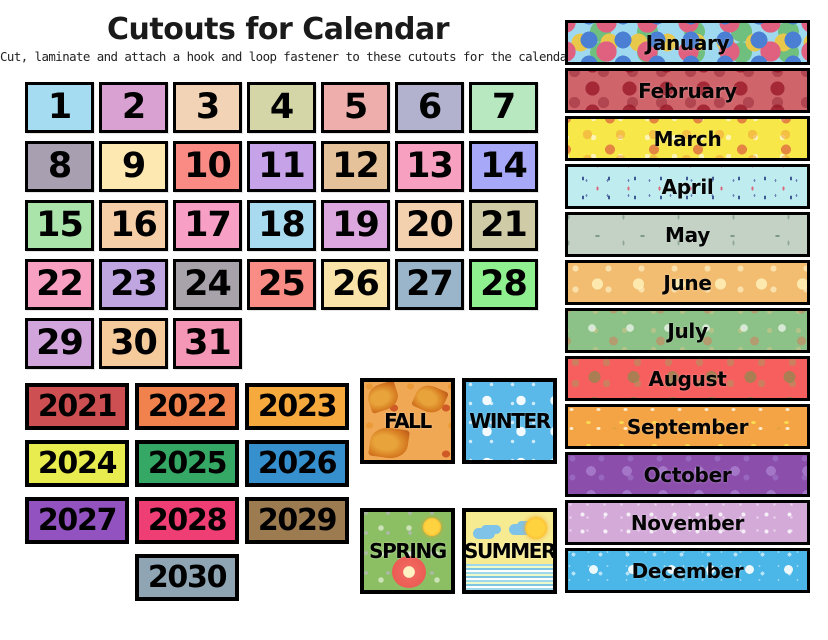  I want to click on number-cutout-8: 8, so click(59, 166).